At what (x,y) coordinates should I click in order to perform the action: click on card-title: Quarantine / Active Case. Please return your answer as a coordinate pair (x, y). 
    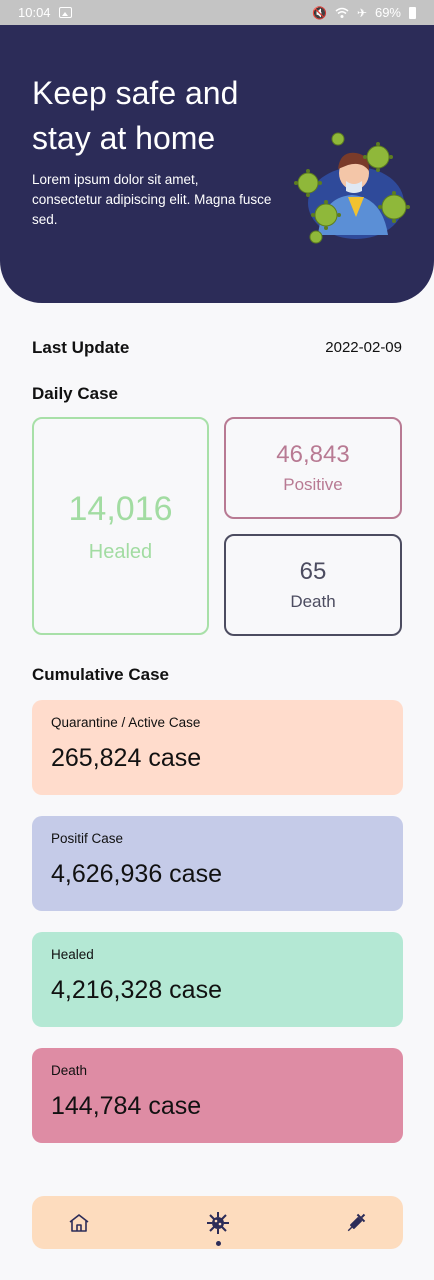
    Looking at the image, I should click on (126, 722).